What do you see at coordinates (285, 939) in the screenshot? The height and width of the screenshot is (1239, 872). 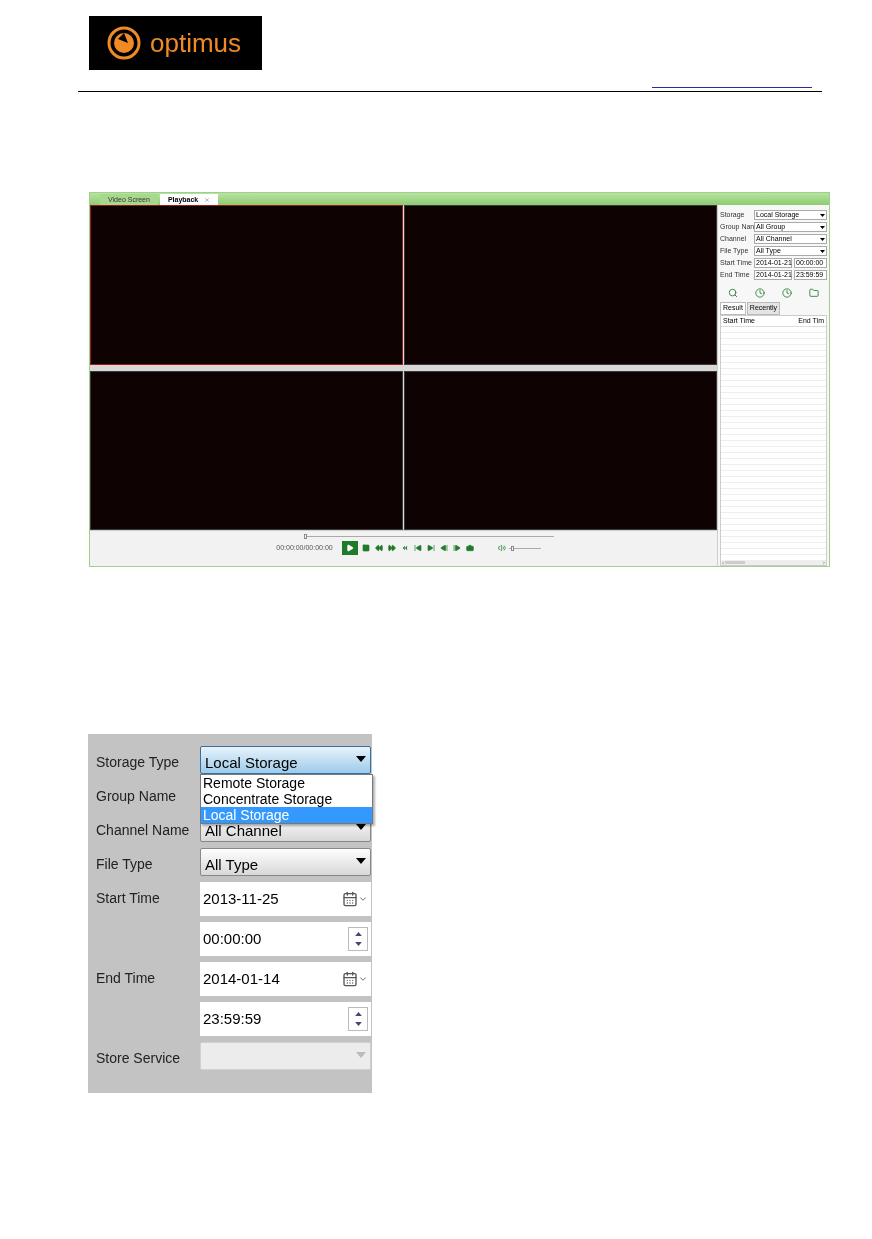 I see `time-field: 00:00:00` at bounding box center [285, 939].